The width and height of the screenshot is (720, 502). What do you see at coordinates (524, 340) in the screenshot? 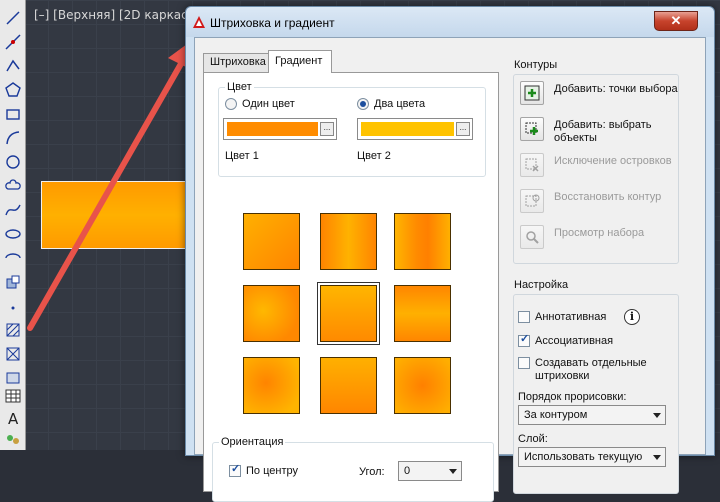
I see `associative-checkbox-box` at bounding box center [524, 340].